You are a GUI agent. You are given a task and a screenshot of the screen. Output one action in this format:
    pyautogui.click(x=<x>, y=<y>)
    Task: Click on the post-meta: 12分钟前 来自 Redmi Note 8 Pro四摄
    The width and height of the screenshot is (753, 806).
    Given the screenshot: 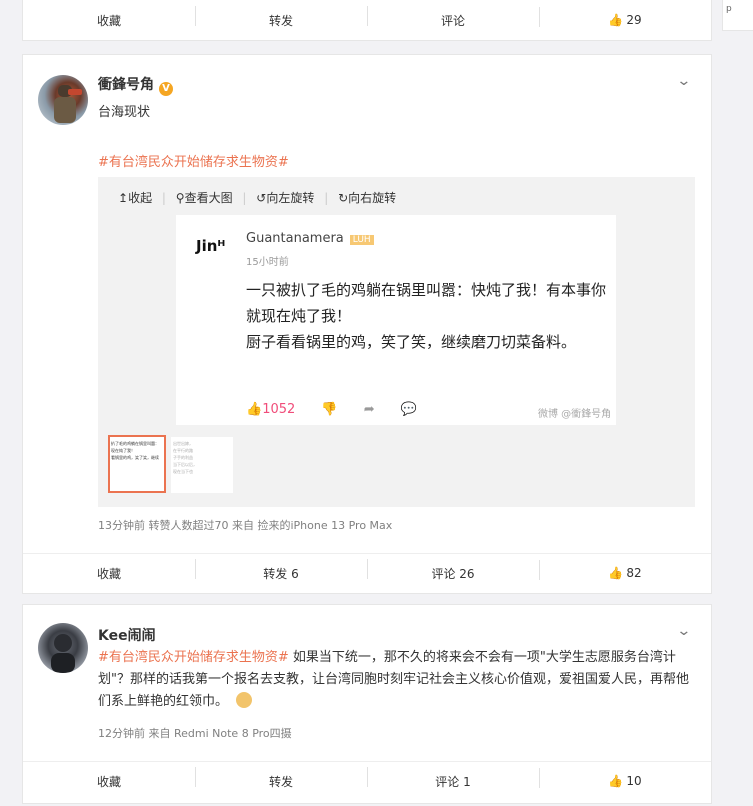 What is the action you would take?
    pyautogui.click(x=195, y=733)
    